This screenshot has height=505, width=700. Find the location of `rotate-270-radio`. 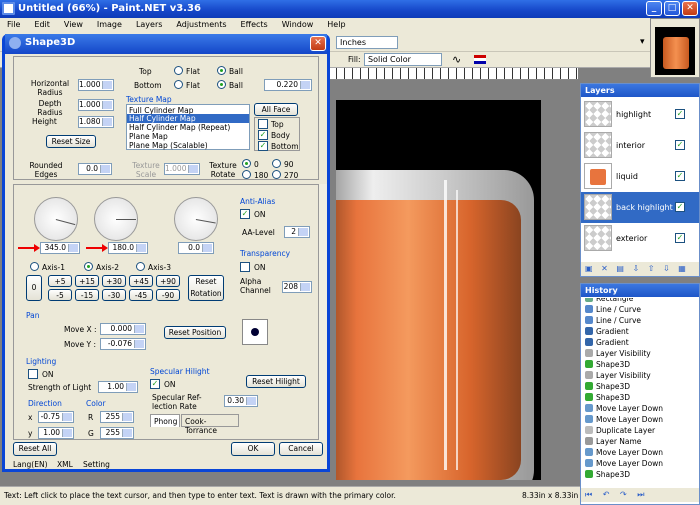

rotate-270-radio is located at coordinates (276, 174).